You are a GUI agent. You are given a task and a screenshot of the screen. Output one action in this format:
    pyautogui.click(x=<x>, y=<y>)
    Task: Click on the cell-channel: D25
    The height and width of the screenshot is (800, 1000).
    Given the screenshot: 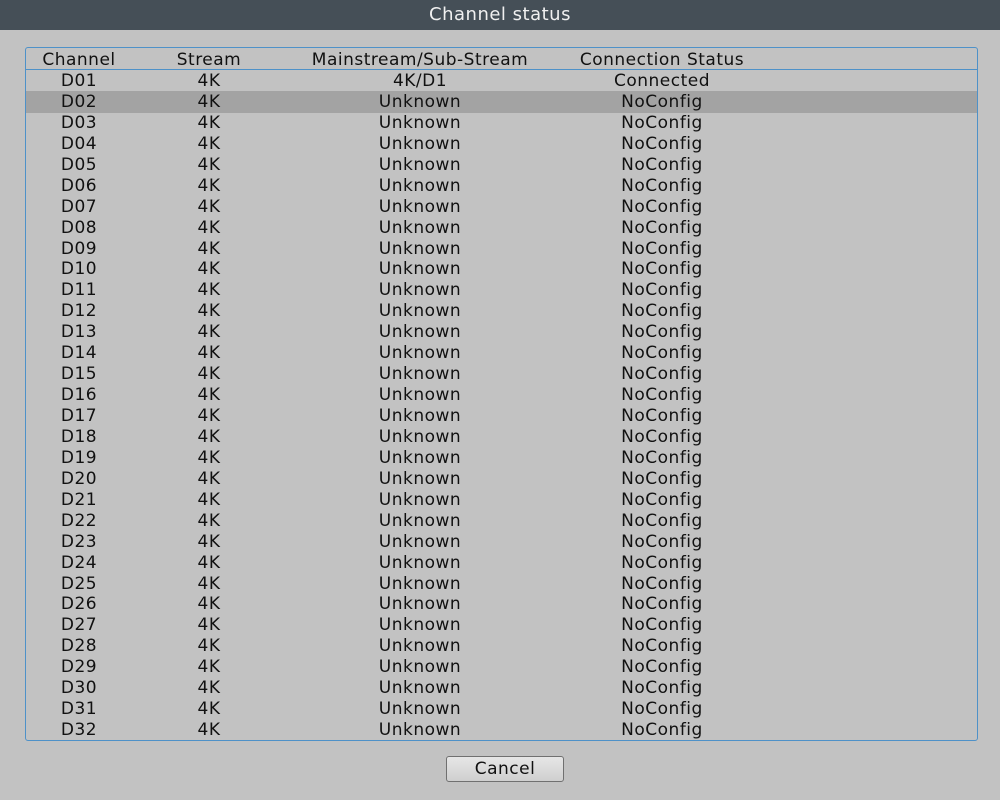 What is the action you would take?
    pyautogui.click(x=79, y=584)
    